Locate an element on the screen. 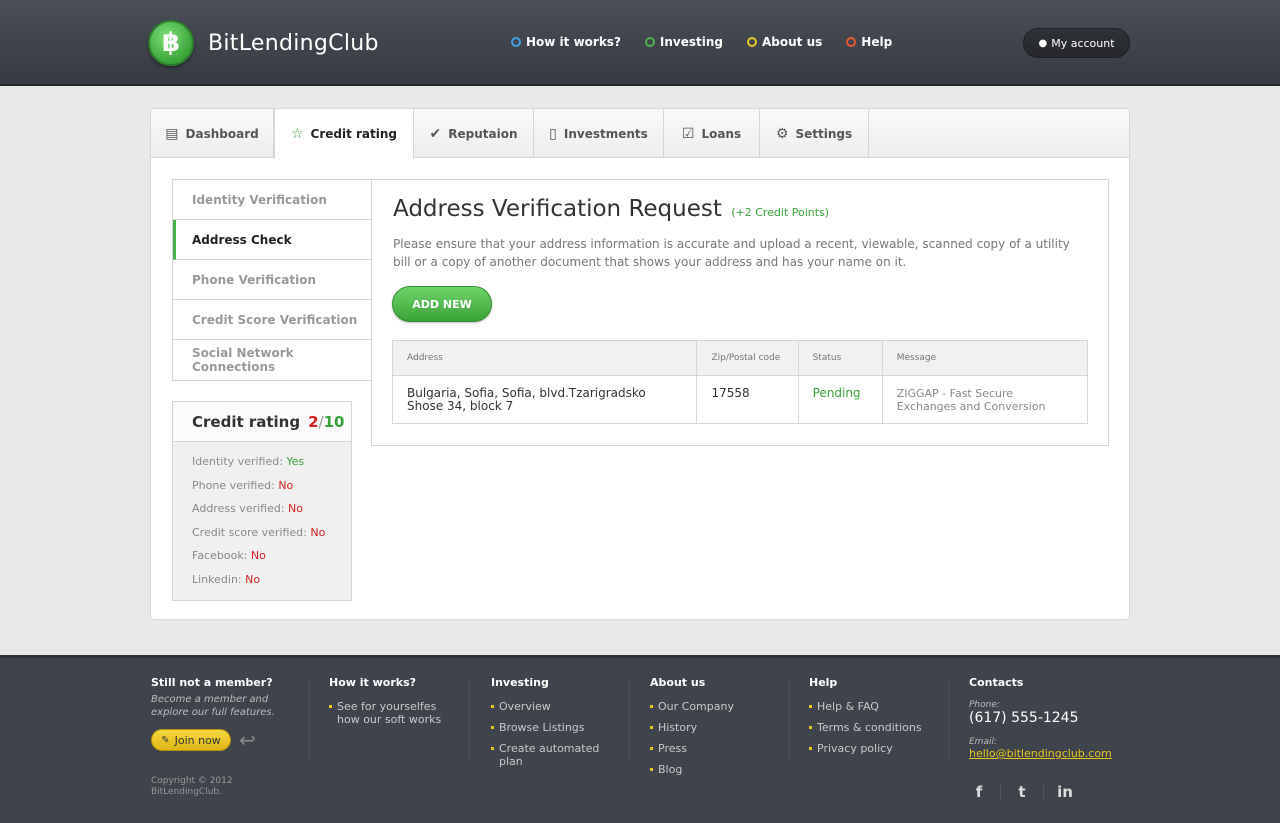 This screenshot has width=1280, height=823. phone-label: Phone: is located at coordinates (984, 705).